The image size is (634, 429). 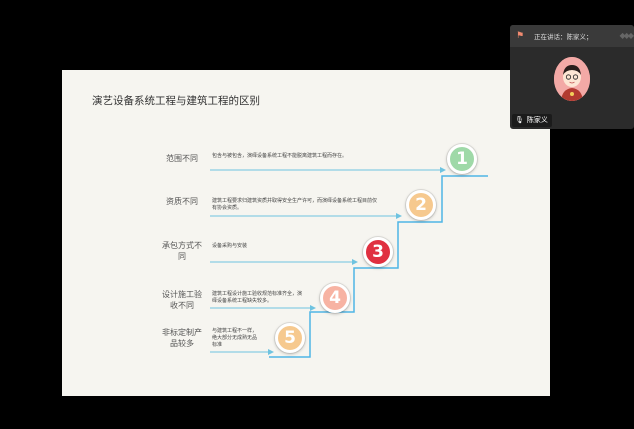 I want to click on step-badge-1: 1, so click(x=462, y=159).